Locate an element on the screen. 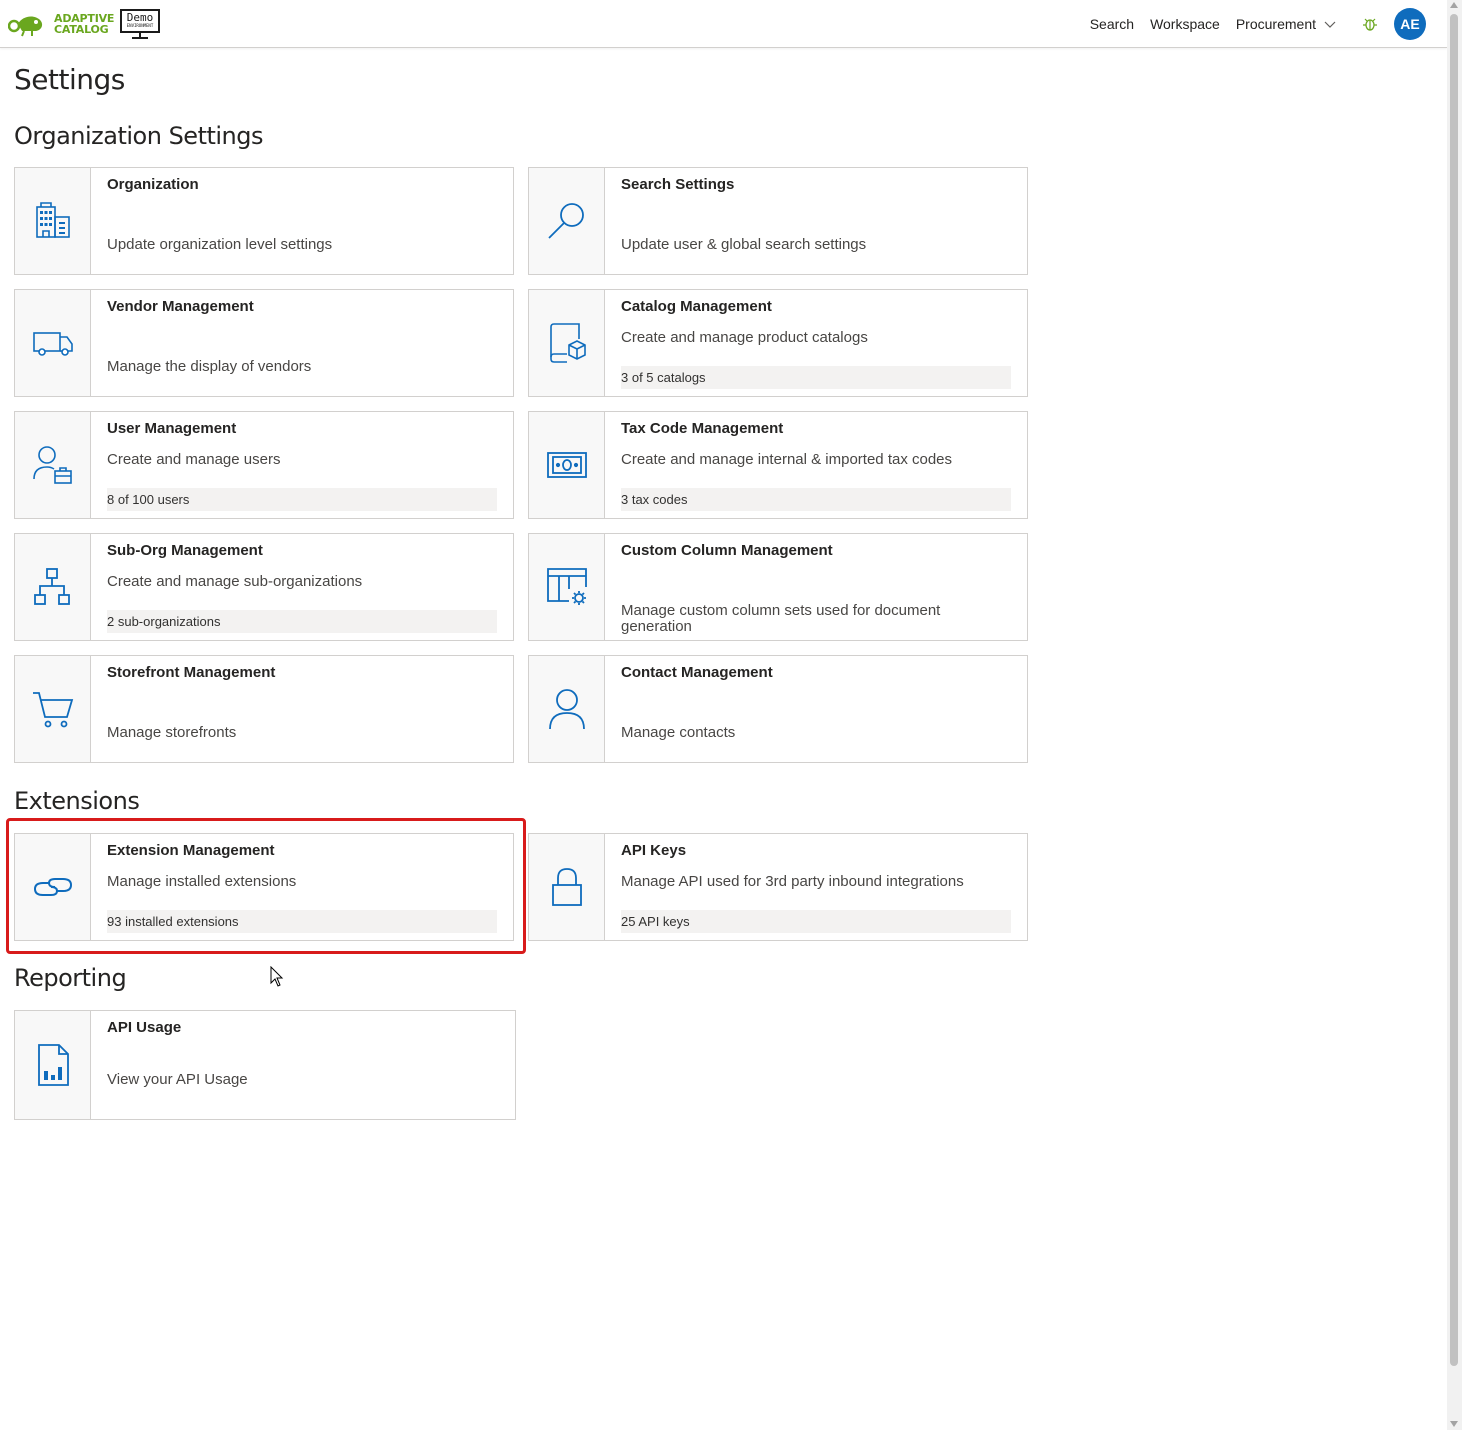 The width and height of the screenshot is (1462, 1430). card-title: Catalog Management is located at coordinates (696, 306).